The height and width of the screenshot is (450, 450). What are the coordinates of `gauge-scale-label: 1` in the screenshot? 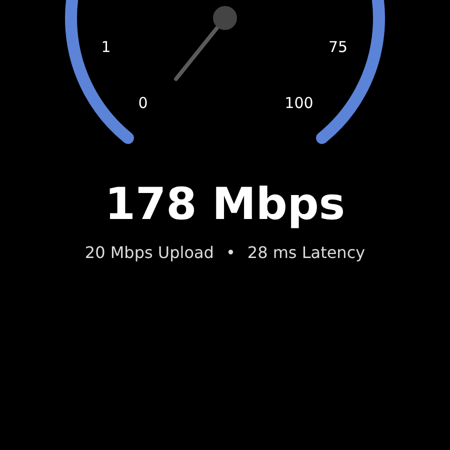 It's located at (106, 47).